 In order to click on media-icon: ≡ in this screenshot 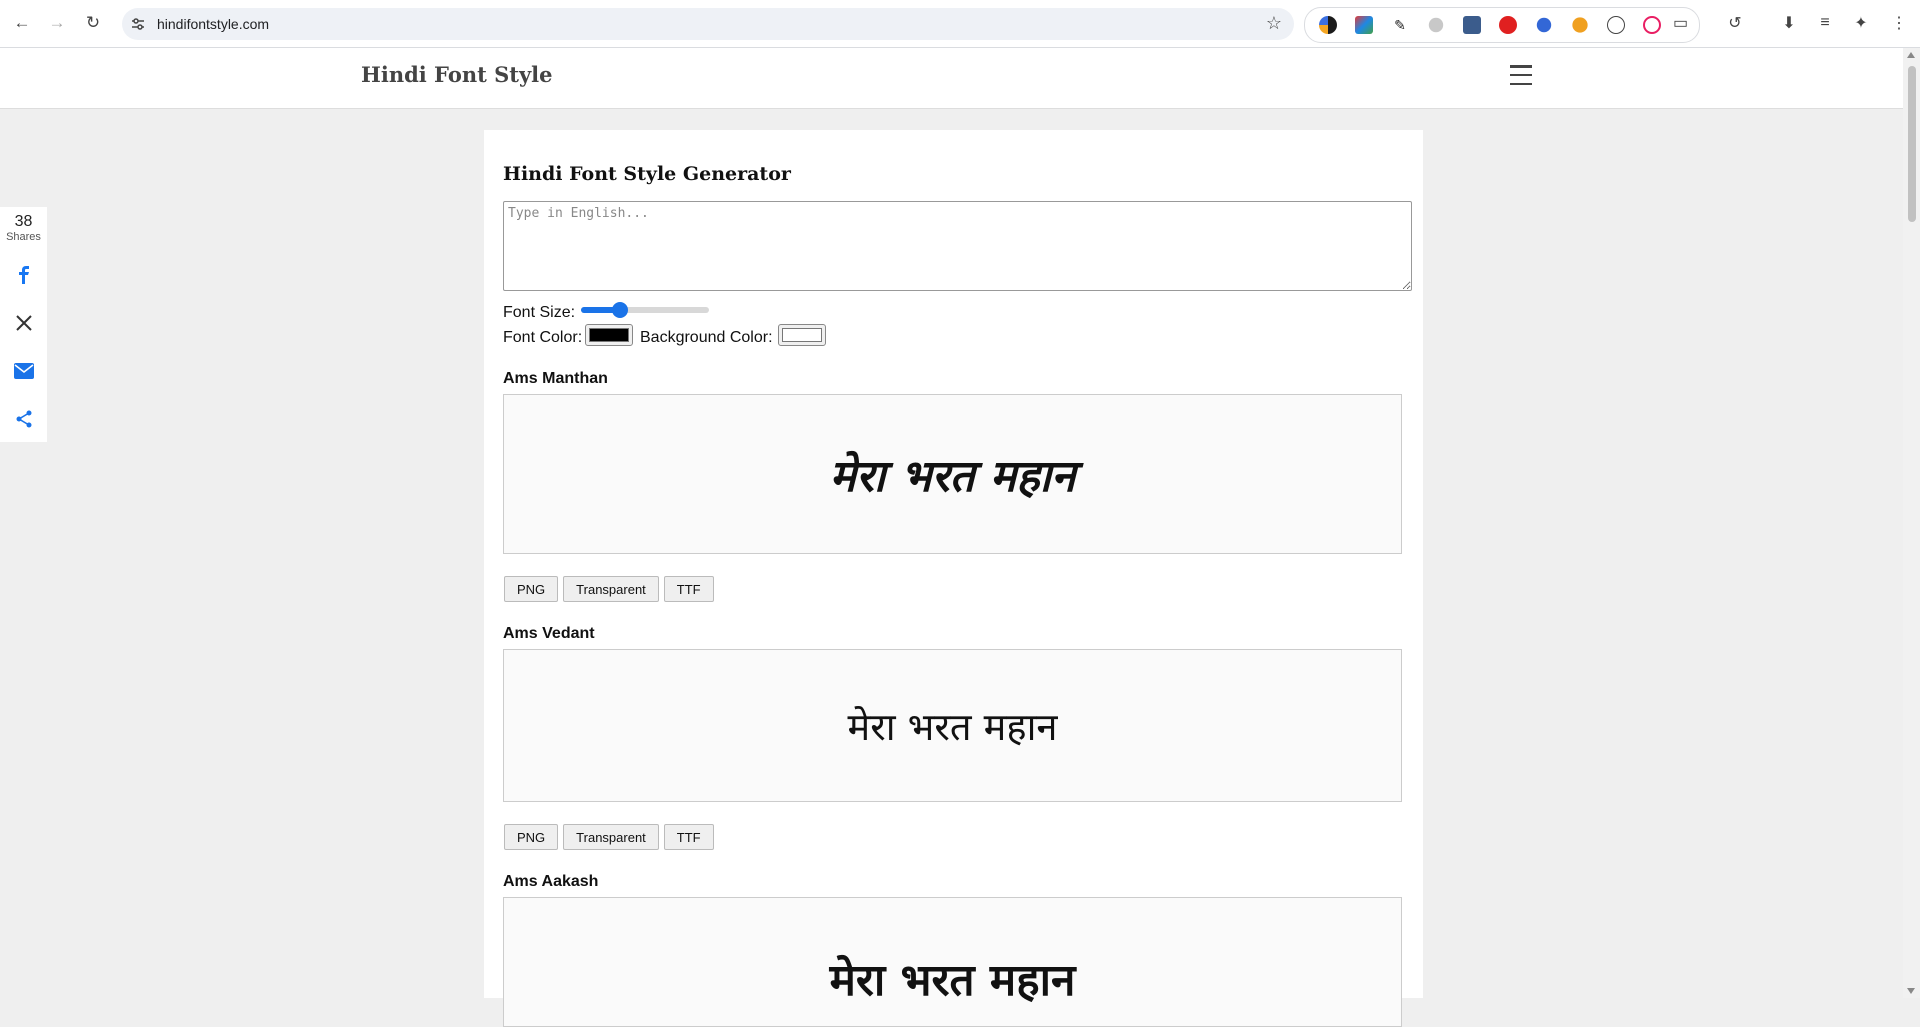, I will do `click(1825, 23)`.